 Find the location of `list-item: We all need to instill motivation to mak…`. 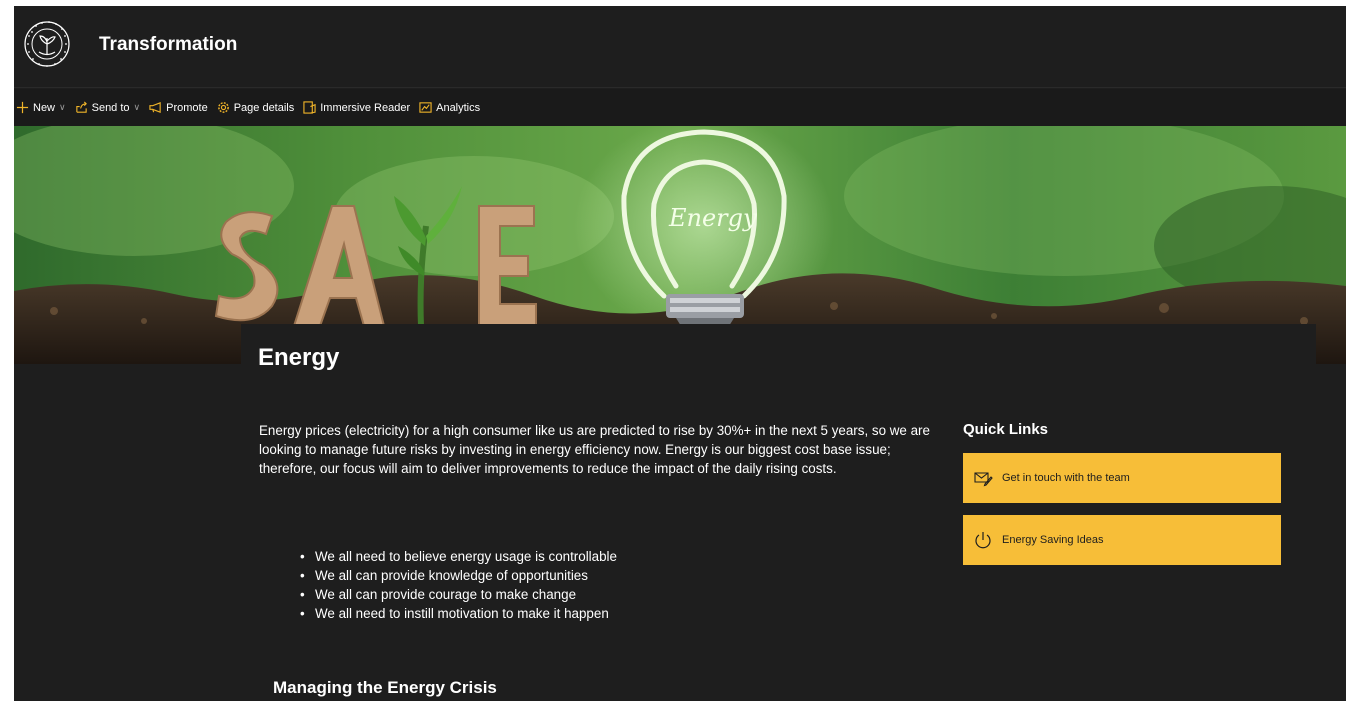

list-item: We all need to instill motivation to mak… is located at coordinates (456, 613).